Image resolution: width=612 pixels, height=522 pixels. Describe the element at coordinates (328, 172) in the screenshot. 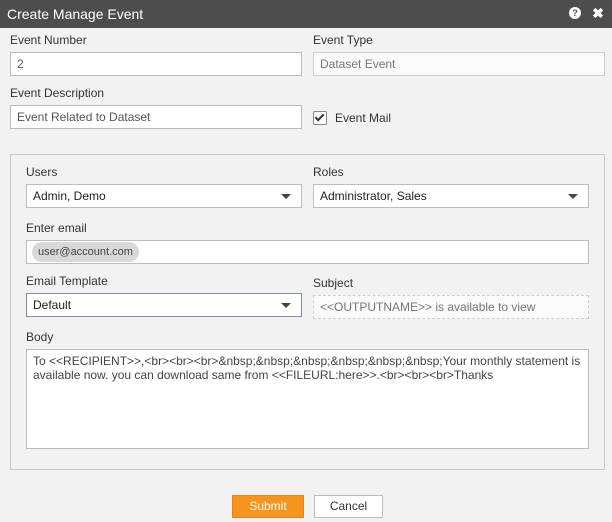

I see `roles-label: Roles` at that location.